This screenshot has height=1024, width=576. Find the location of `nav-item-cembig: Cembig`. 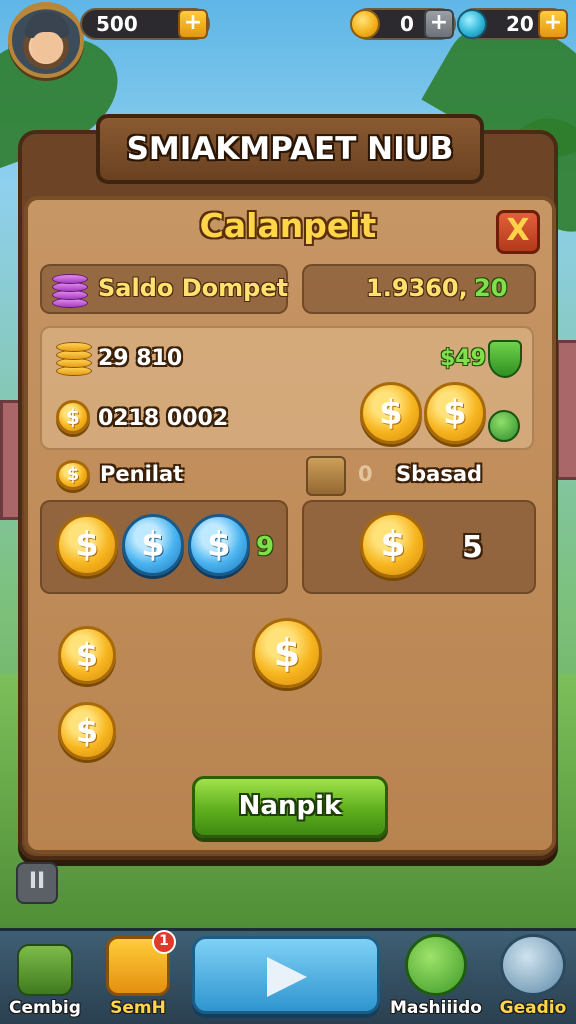

nav-item-cembig: Cembig is located at coordinates (45, 981).